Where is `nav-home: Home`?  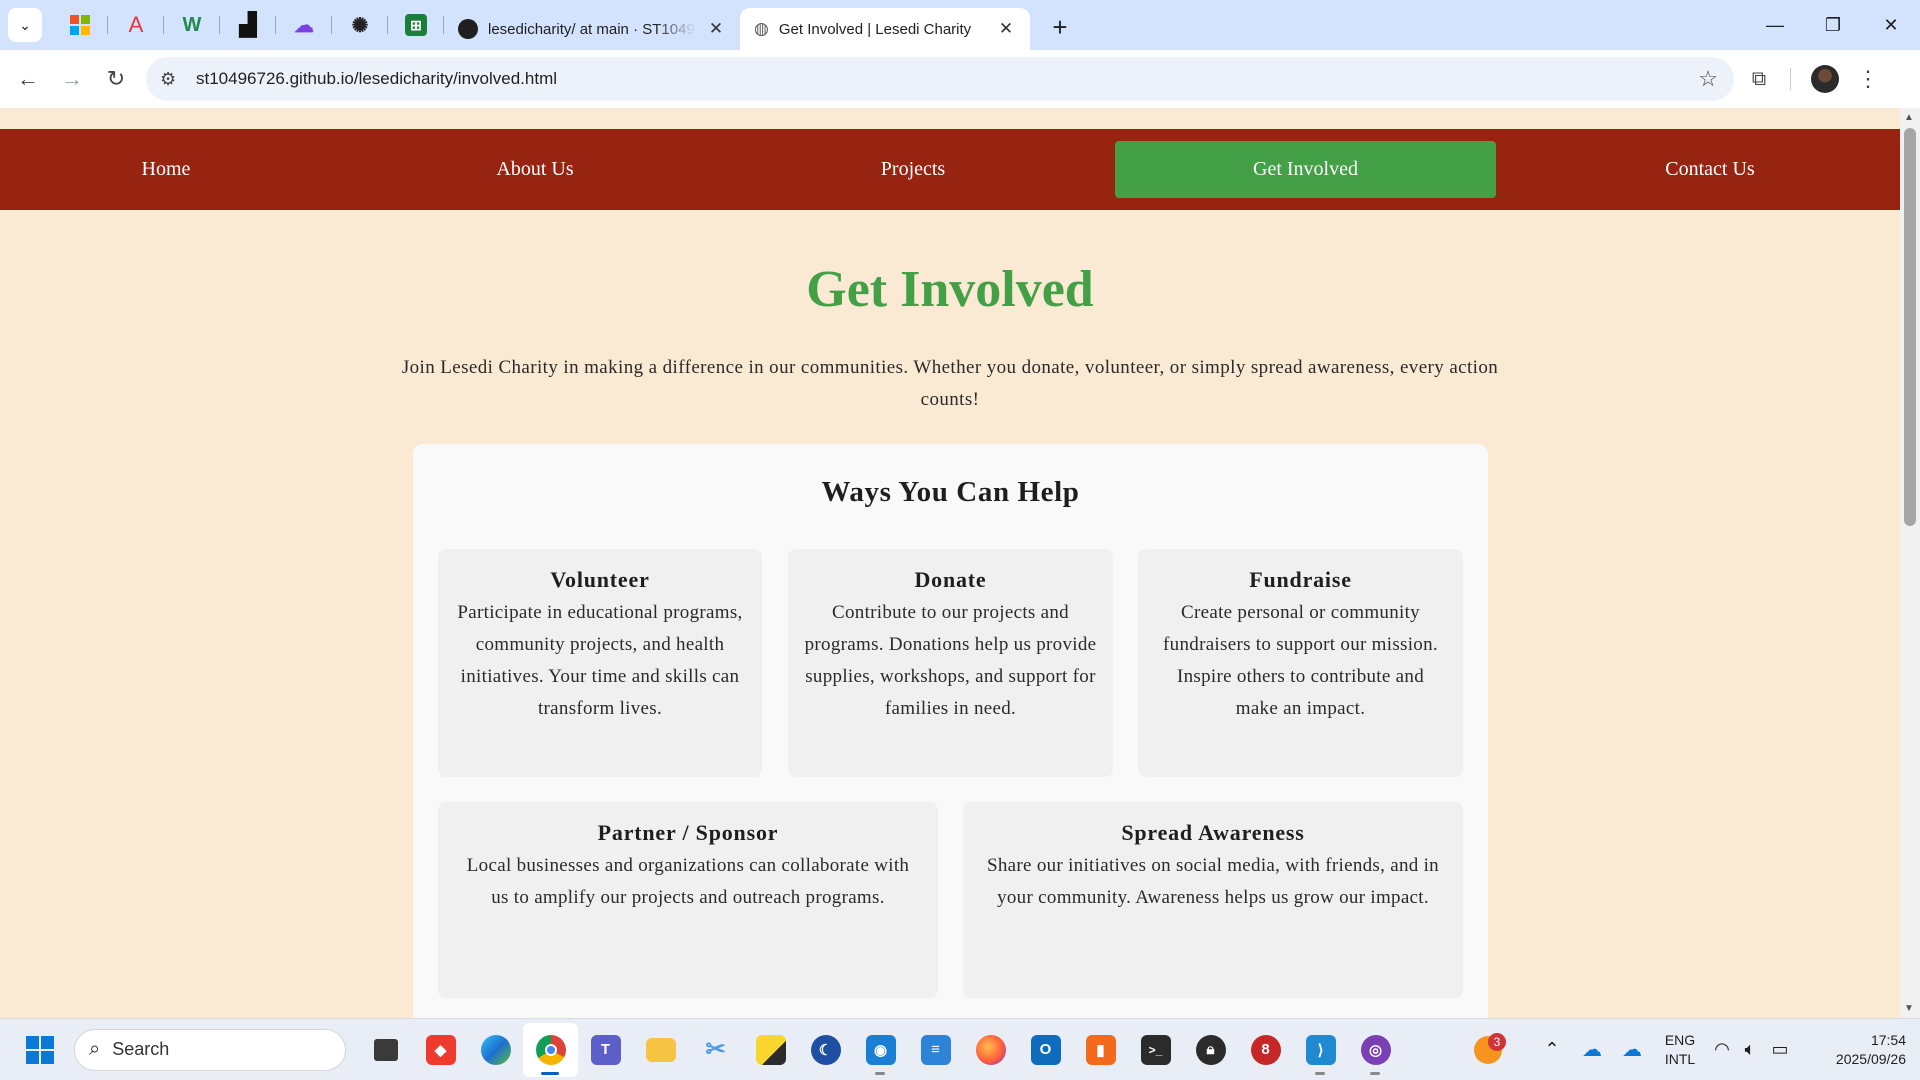 nav-home: Home is located at coordinates (166, 169).